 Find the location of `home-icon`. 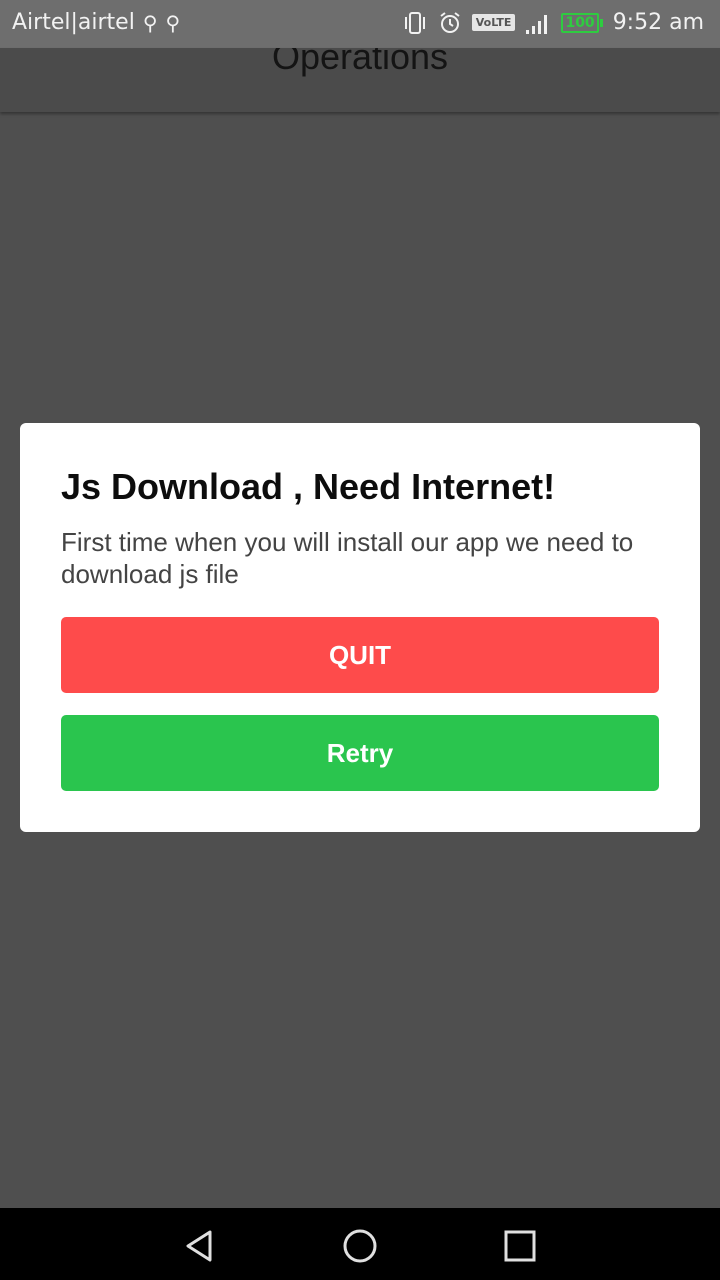

home-icon is located at coordinates (360, 1246).